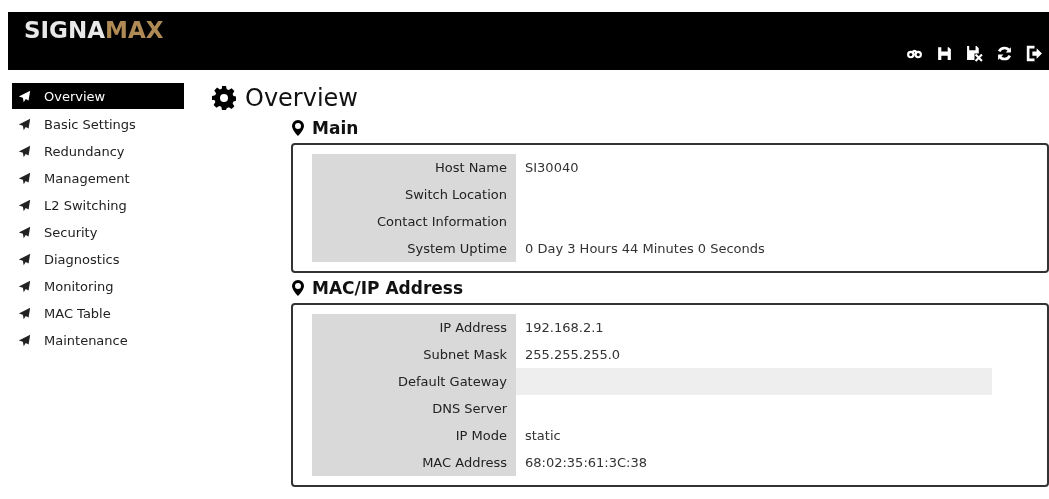 The height and width of the screenshot is (499, 1049). I want to click on section-title: MAC/IP Address, so click(388, 288).